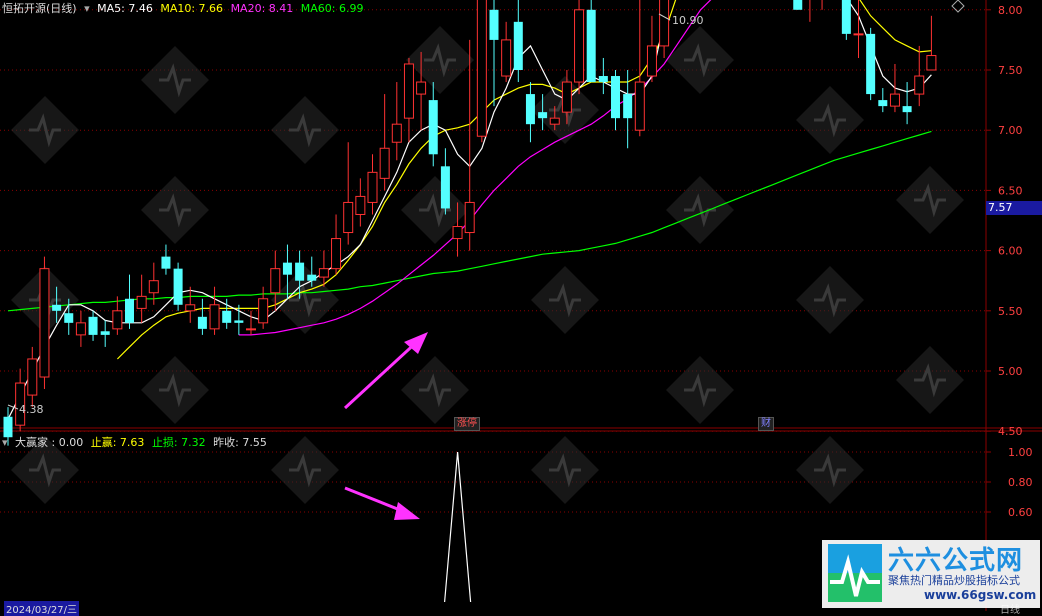 The image size is (1042, 616). Describe the element at coordinates (954, 580) in the screenshot. I see `logo-slogan: 聚焦热门精品炒股指标公式` at that location.